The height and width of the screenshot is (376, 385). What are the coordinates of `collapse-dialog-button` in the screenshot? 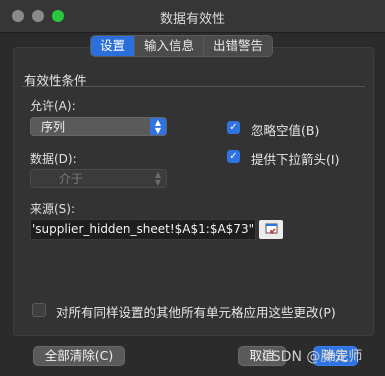 It's located at (271, 229).